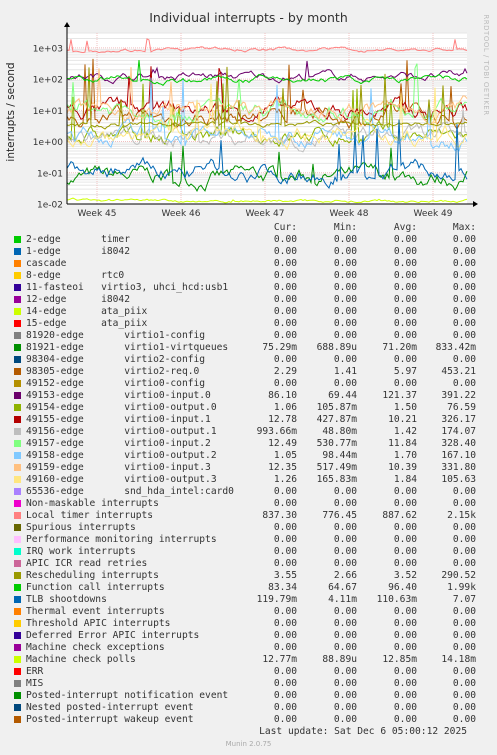 The image size is (497, 755). I want to click on legend-max-value: 2.15k, so click(461, 515).